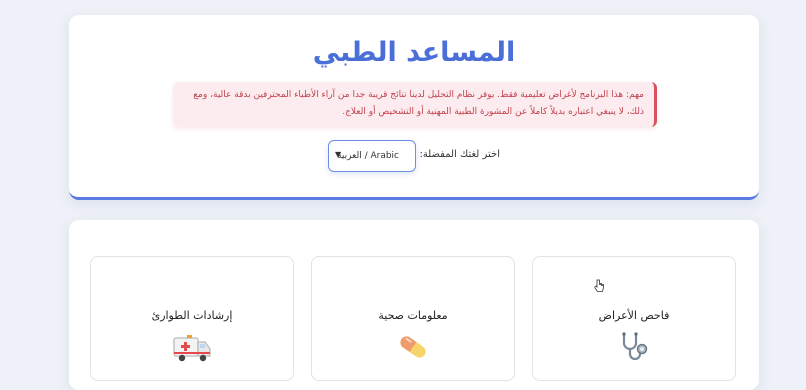 The height and width of the screenshot is (390, 806). What do you see at coordinates (413, 347) in the screenshot?
I see `pill-icon` at bounding box center [413, 347].